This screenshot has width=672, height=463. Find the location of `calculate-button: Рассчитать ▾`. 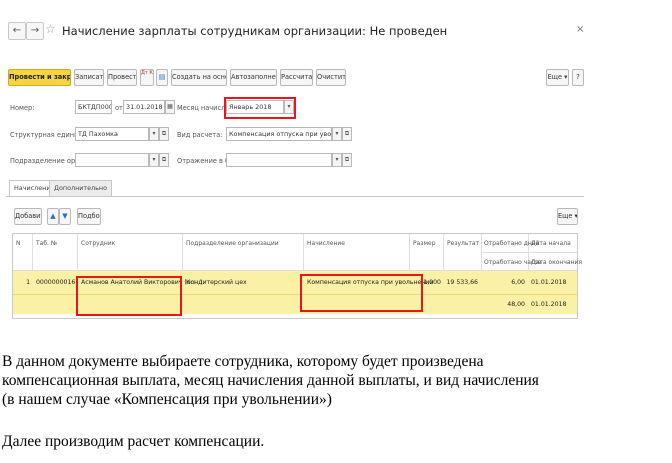

calculate-button: Рассчитать ▾ is located at coordinates (296, 77).